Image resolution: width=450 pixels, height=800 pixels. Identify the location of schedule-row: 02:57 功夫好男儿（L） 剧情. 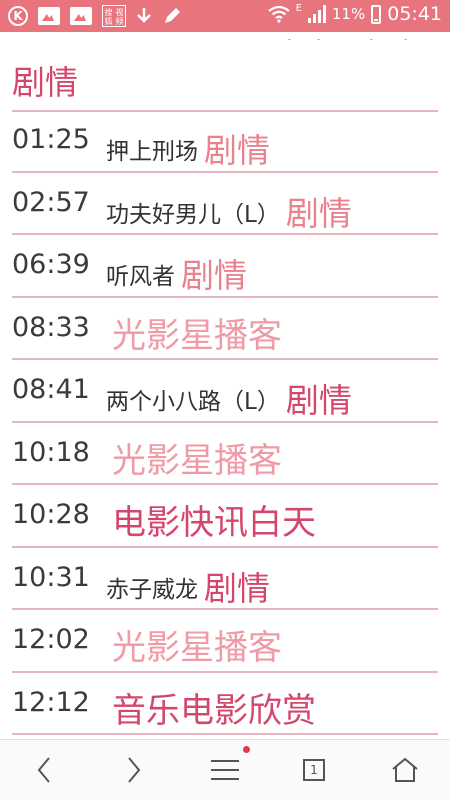
(225, 204).